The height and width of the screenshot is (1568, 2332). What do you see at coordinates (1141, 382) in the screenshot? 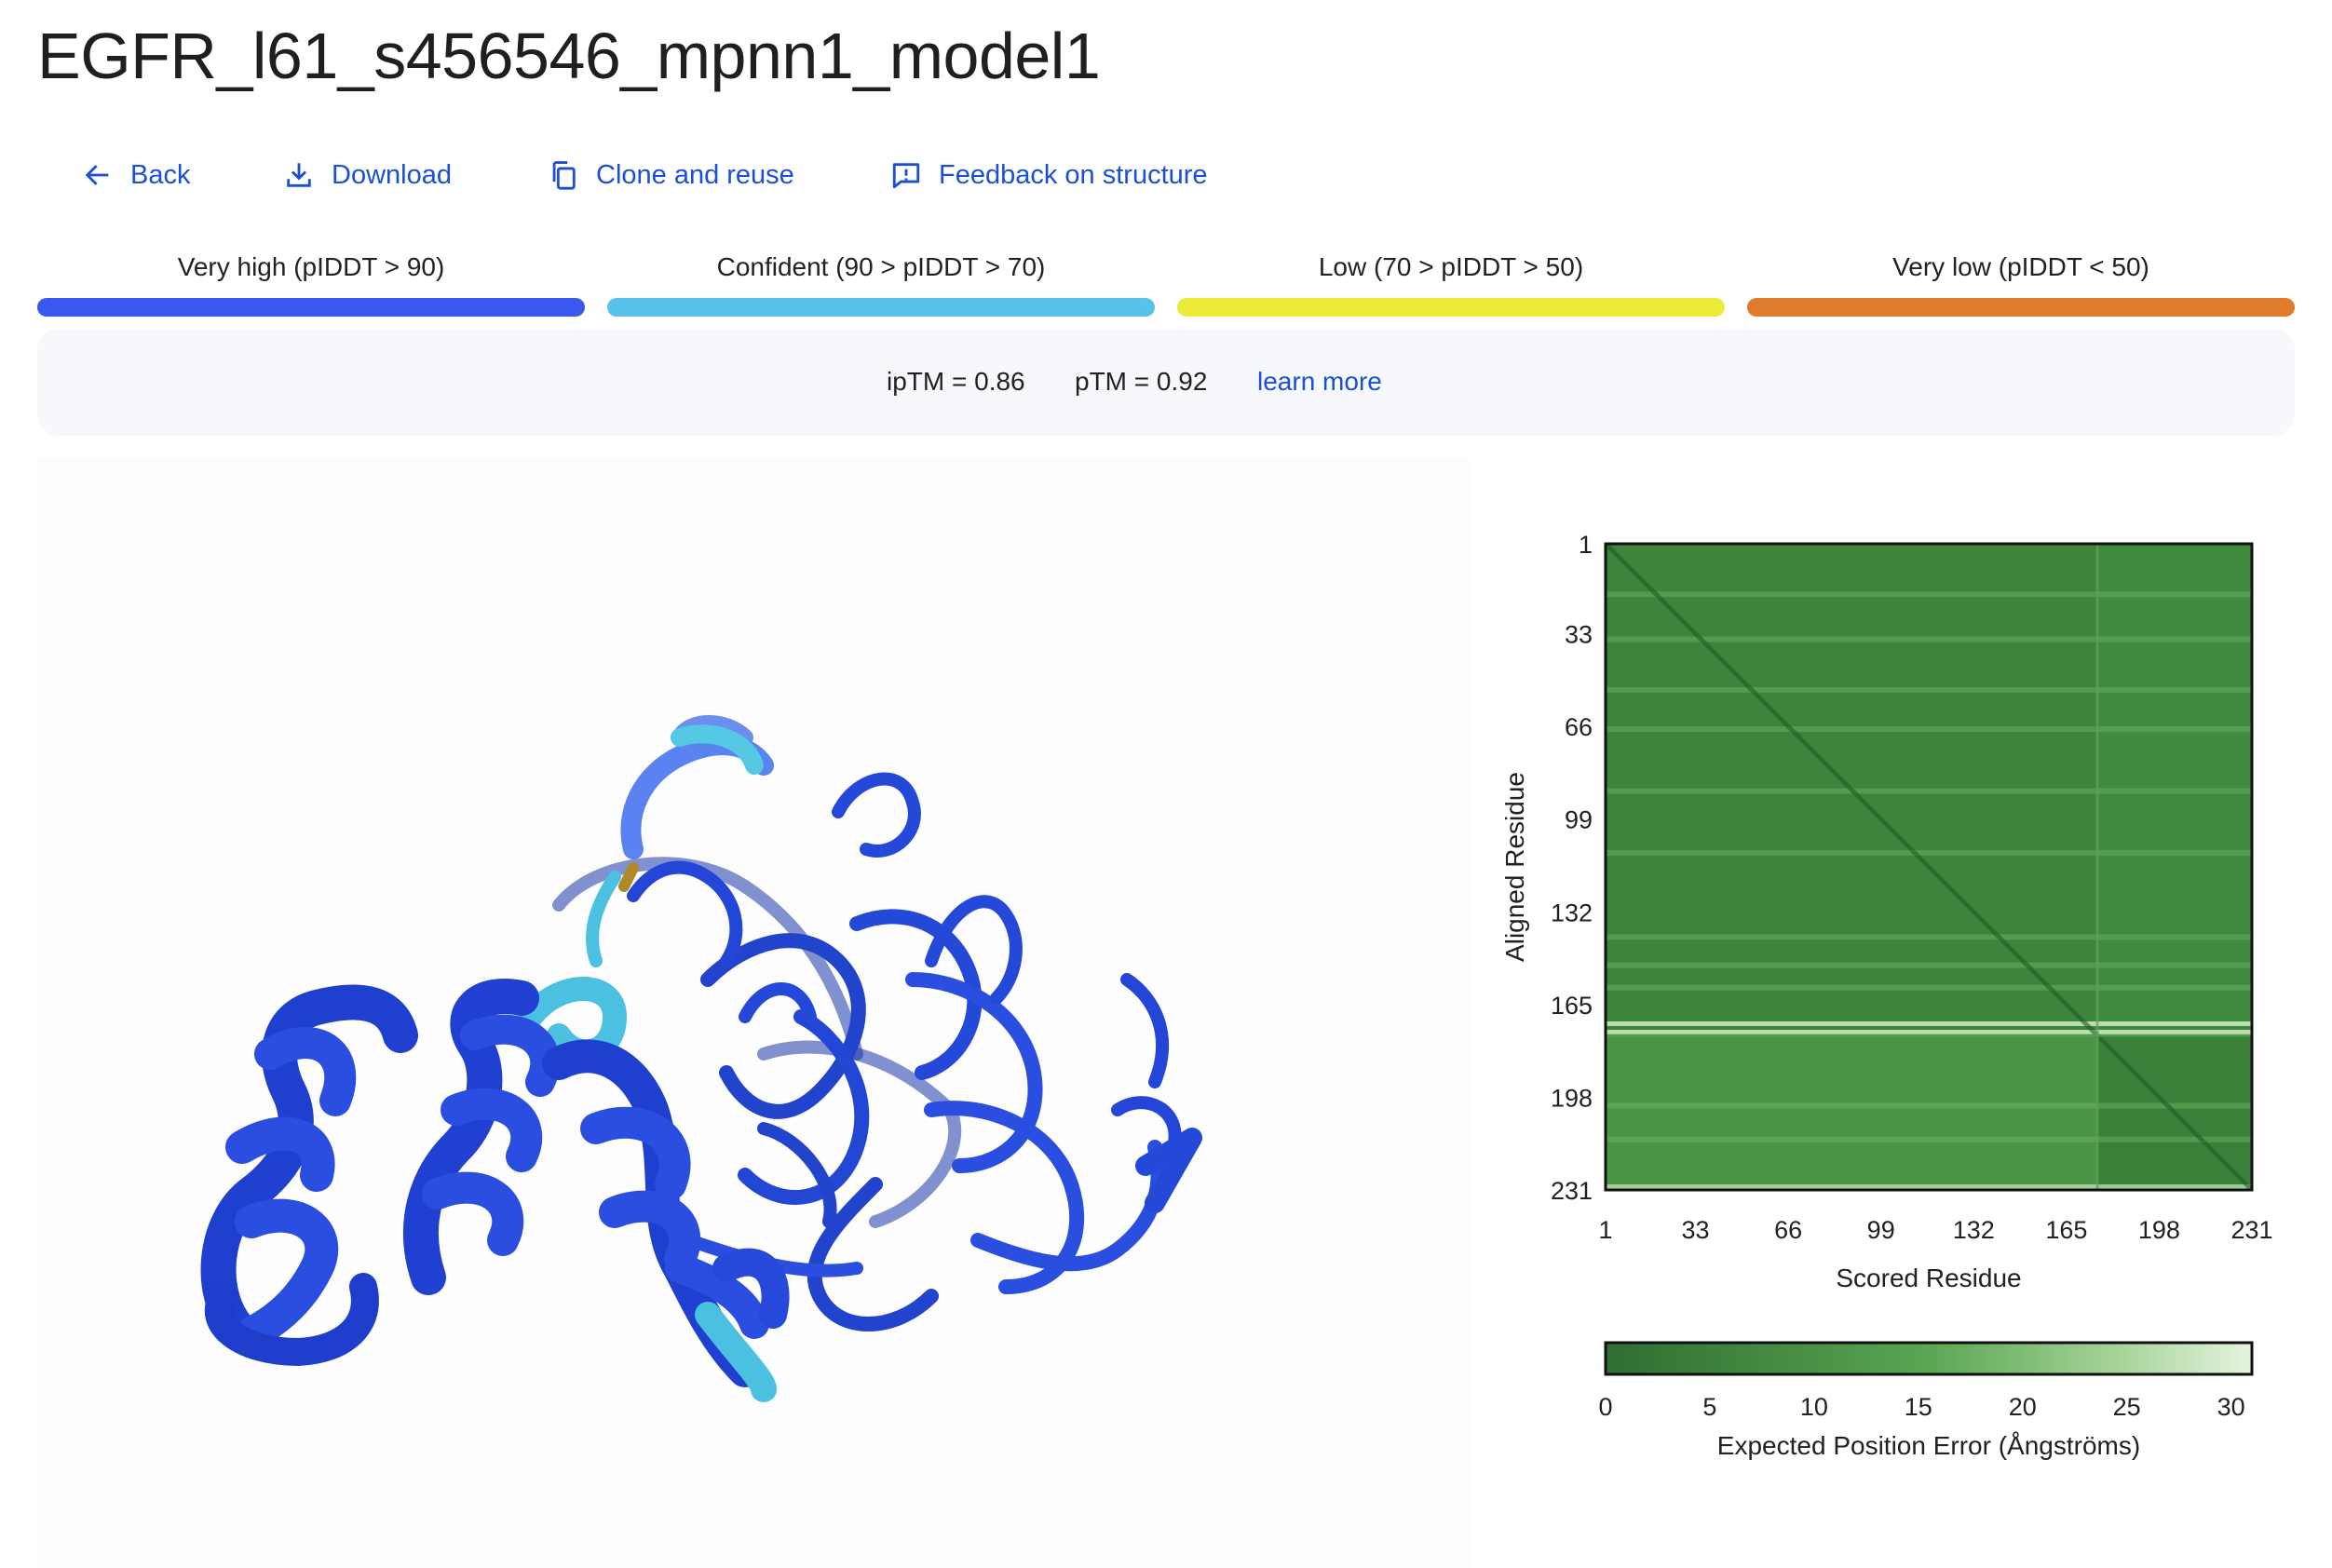
I see `ptm-value: pTM = 0.92` at bounding box center [1141, 382].